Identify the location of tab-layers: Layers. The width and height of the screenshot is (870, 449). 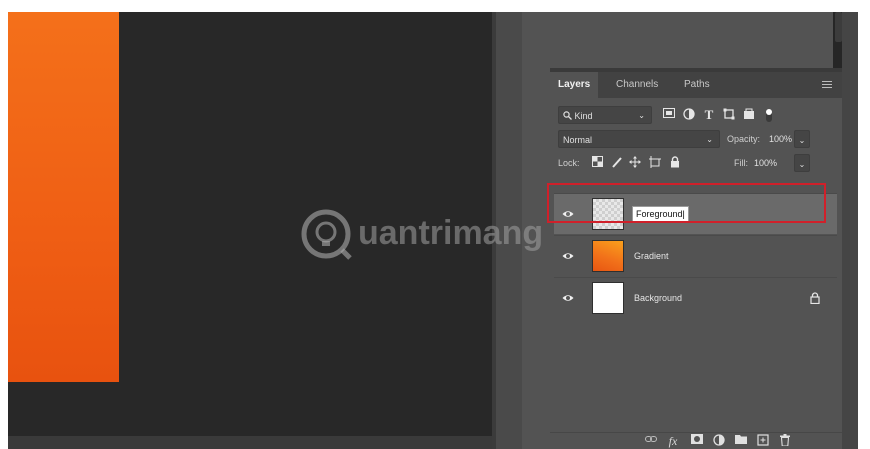
(574, 85).